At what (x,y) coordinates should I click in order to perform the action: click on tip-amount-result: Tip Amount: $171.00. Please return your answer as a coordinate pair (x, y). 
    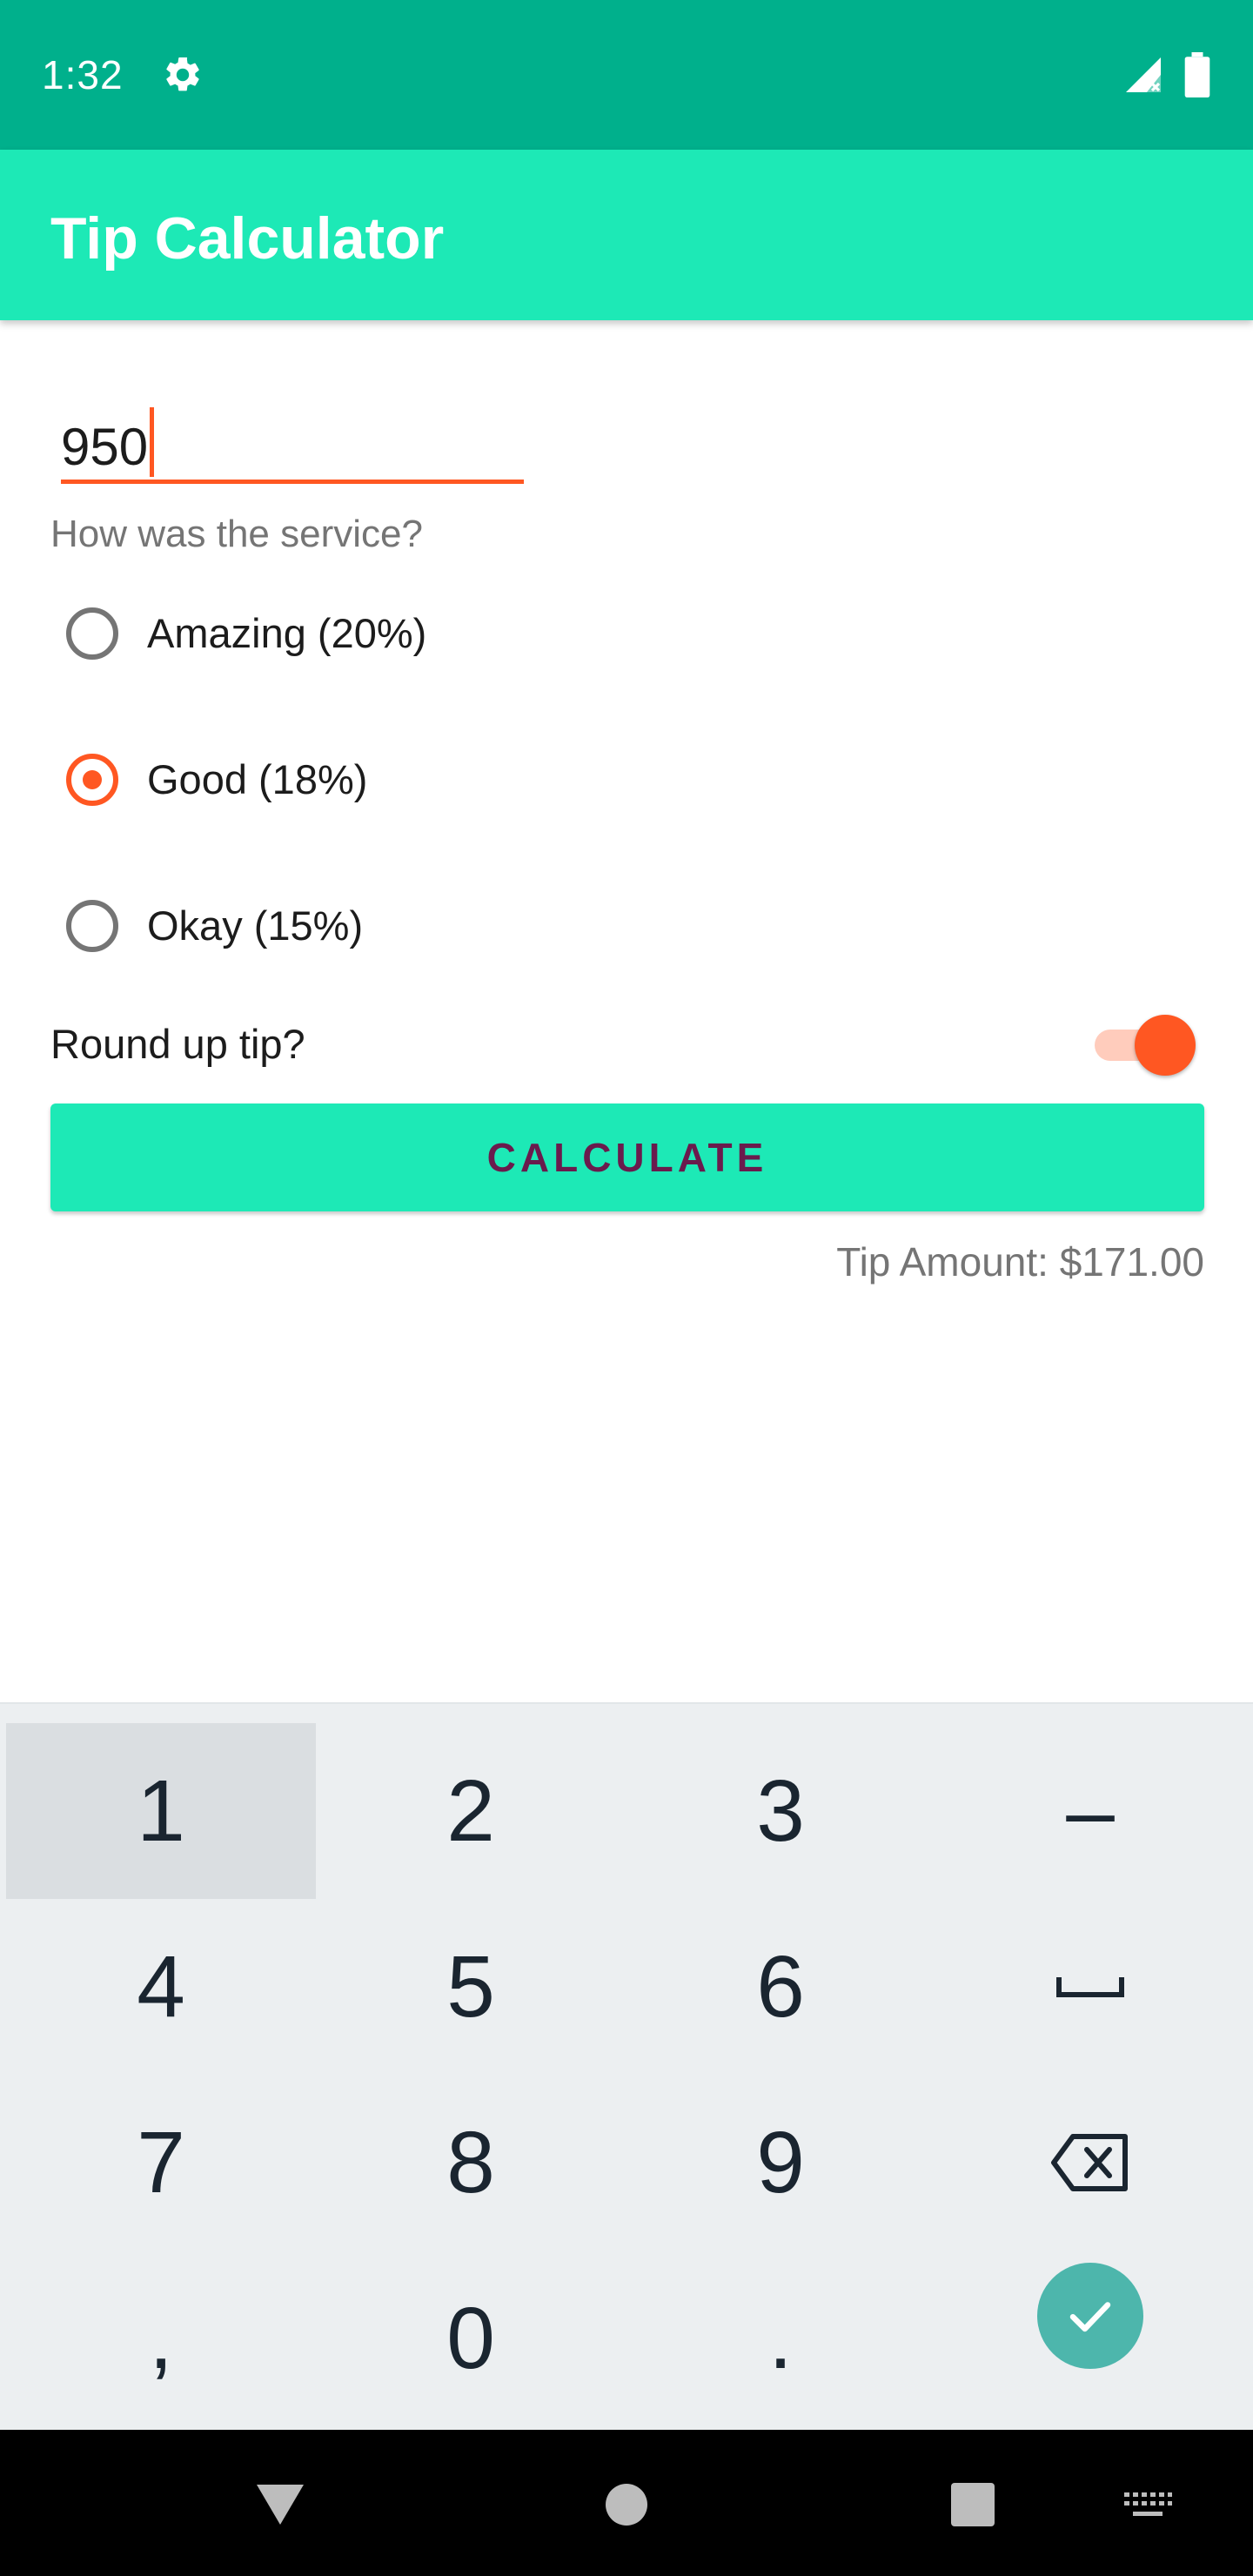
    Looking at the image, I should click on (1020, 1262).